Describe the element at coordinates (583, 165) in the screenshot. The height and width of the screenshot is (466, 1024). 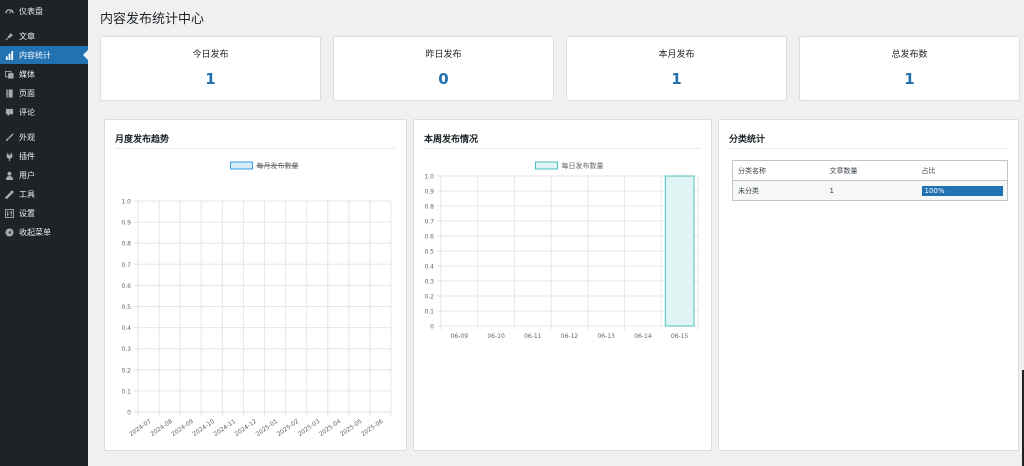
I see `legend-label: 每日发布数量` at that location.